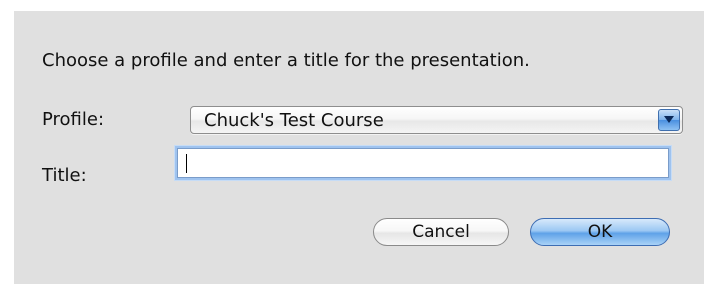  What do you see at coordinates (73, 119) in the screenshot?
I see `profile-label: Profile:` at bounding box center [73, 119].